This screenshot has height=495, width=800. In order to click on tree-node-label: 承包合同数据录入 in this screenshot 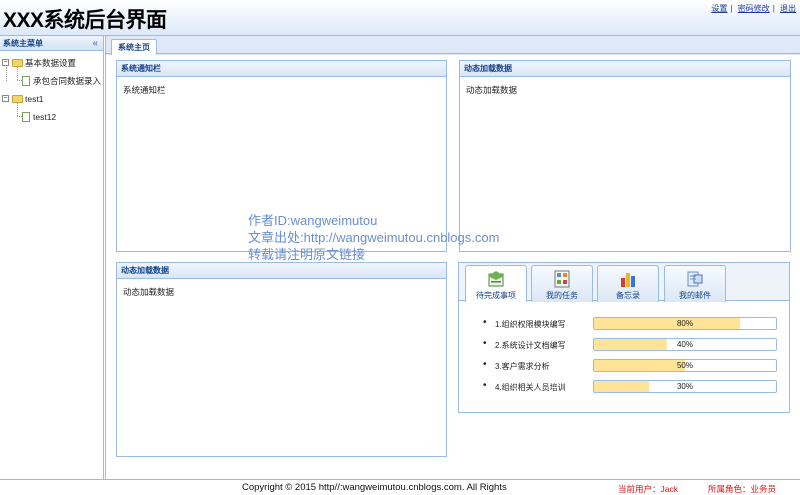, I will do `click(67, 81)`.